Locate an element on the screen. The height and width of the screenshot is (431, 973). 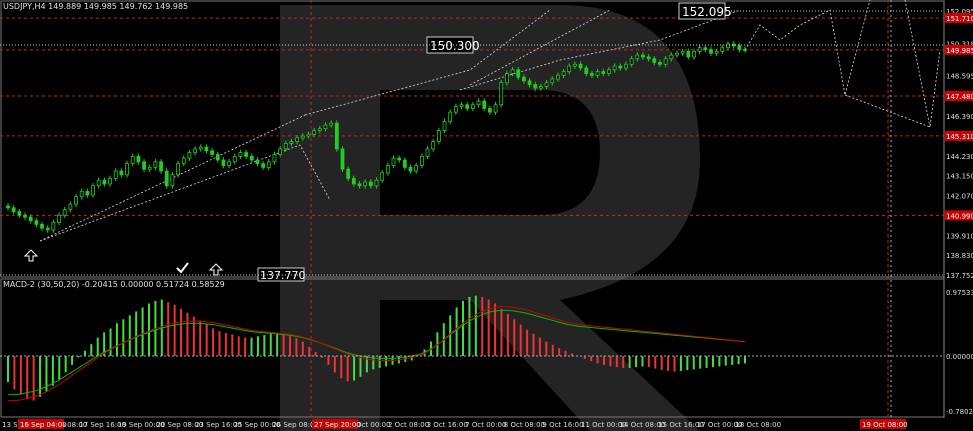
price-tick-label: 145.310 is located at coordinates (959, 137).